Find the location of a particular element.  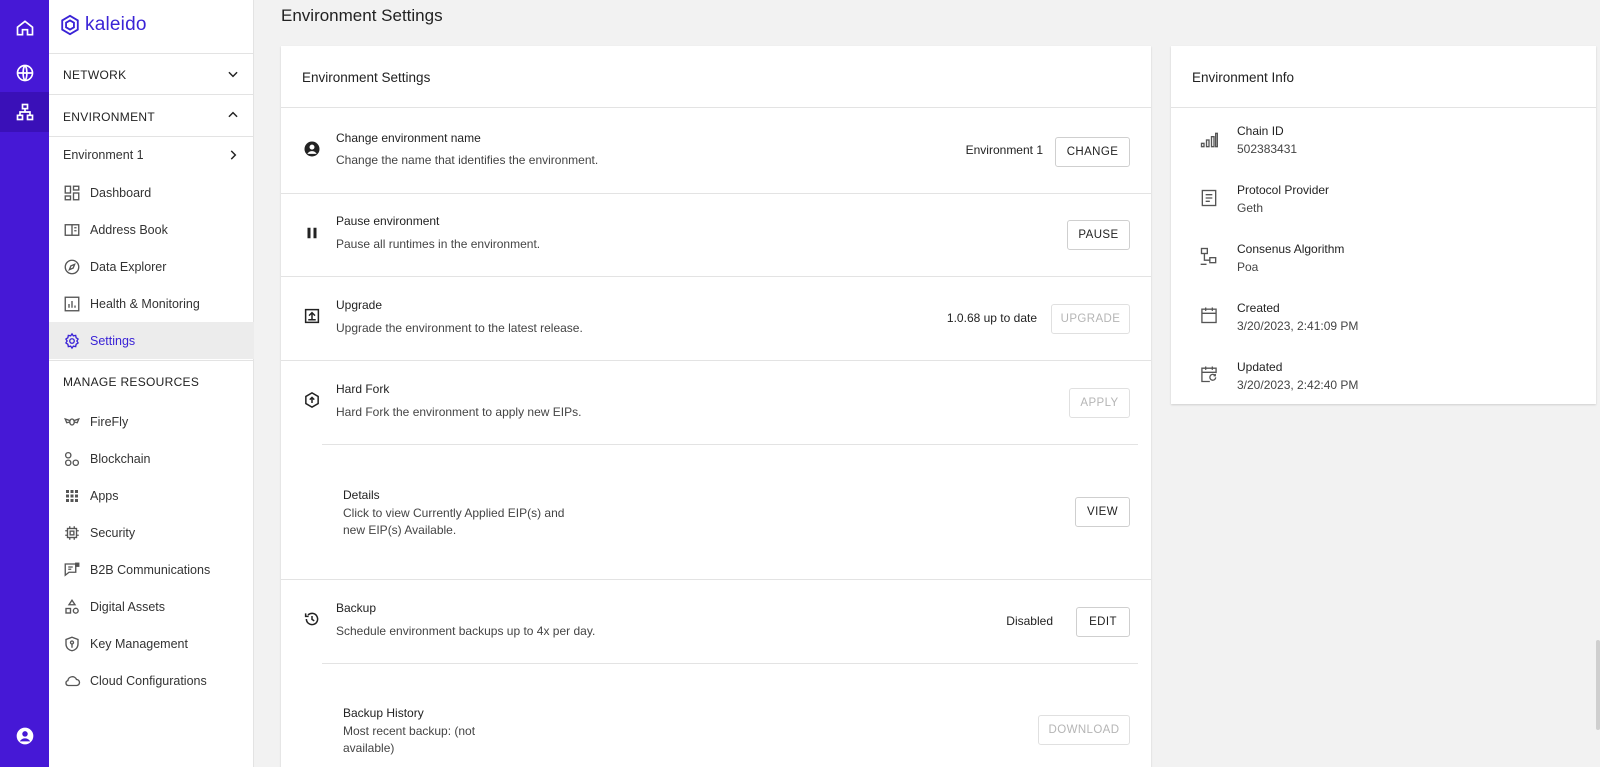

sidebar-item-blockchain: Blockchain is located at coordinates (151, 458).